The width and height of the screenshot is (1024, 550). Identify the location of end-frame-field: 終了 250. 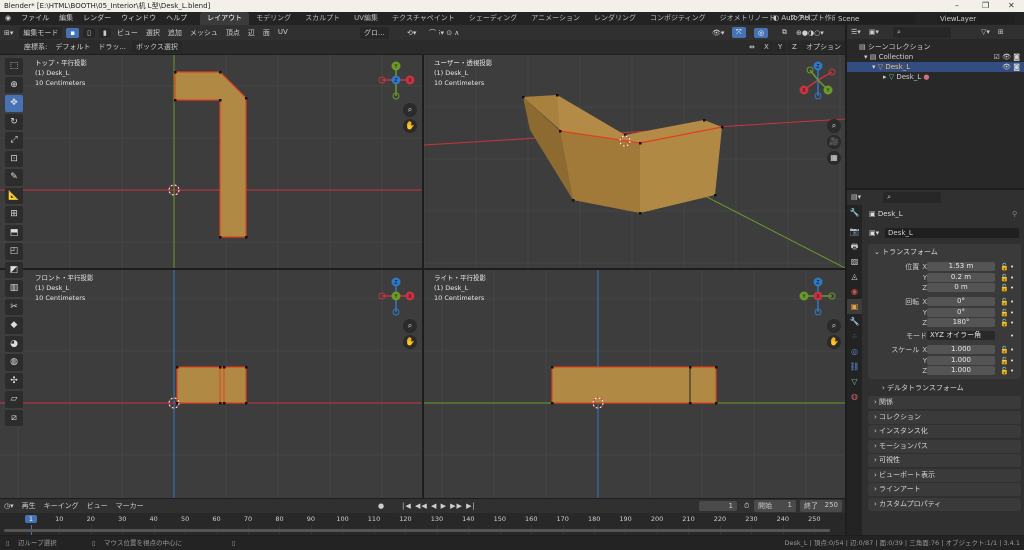
(821, 506).